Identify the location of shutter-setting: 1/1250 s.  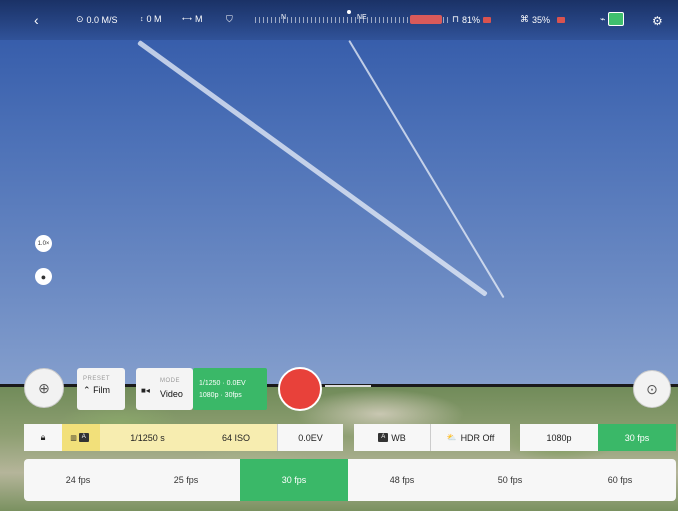
(147, 437).